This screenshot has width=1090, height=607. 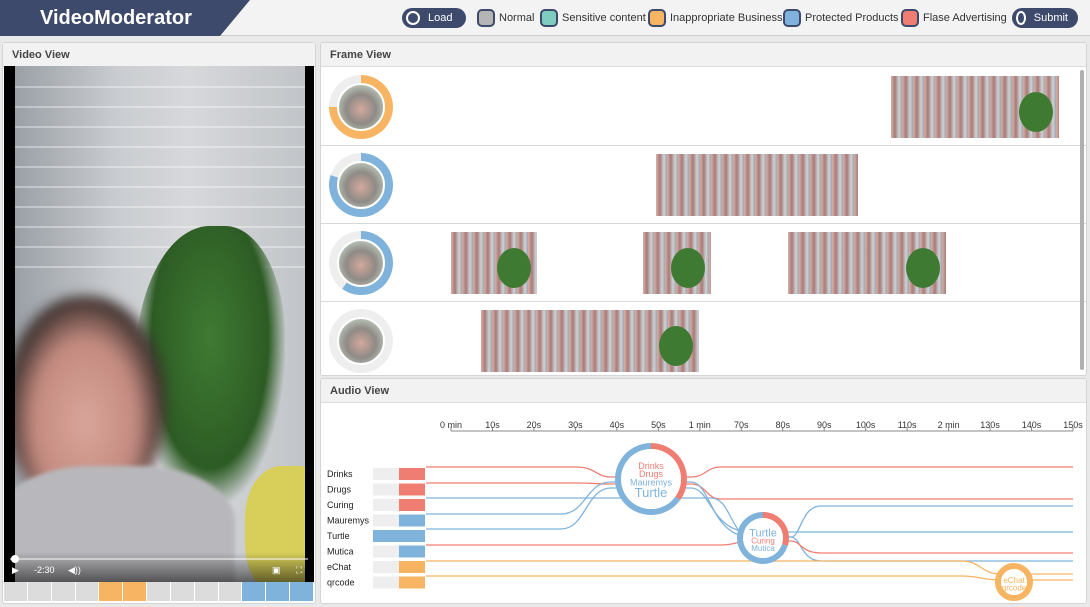 I want to click on legend-sensitive: Sensitive content, so click(x=593, y=18).